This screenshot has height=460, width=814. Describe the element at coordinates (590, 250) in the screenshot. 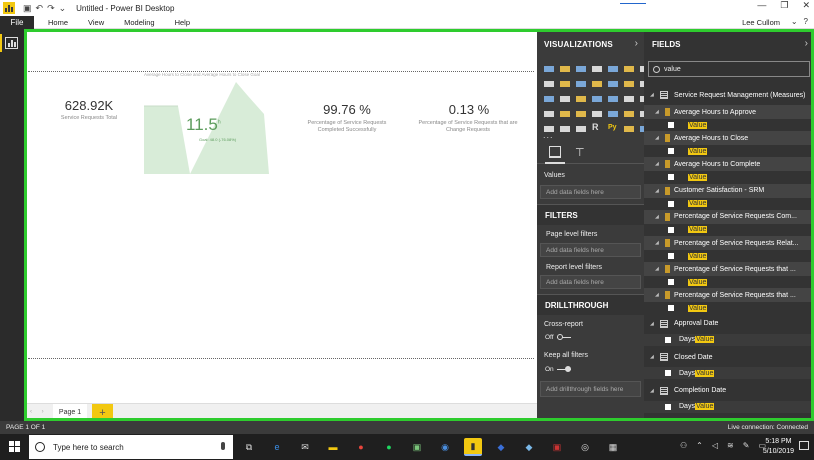

I see `page-filters-drop-zone: Add data fields here` at that location.